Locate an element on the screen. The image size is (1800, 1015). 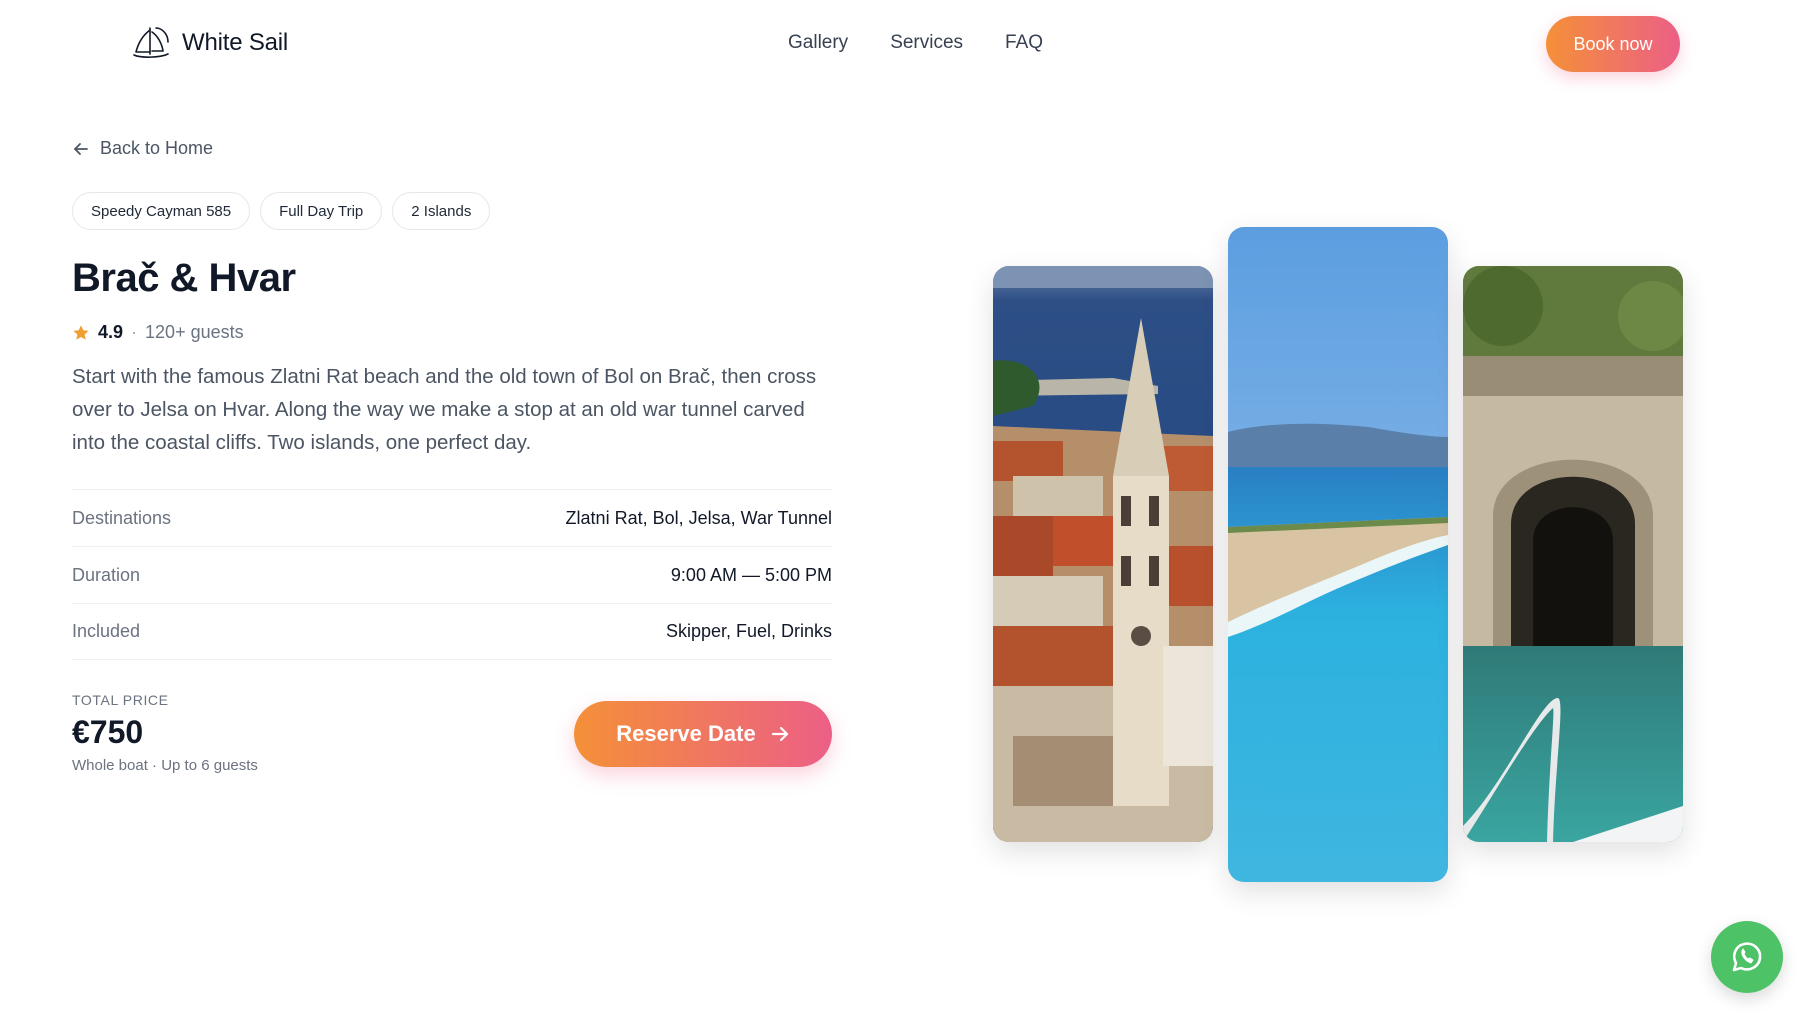
nav-faq: FAQ is located at coordinates (1024, 43).